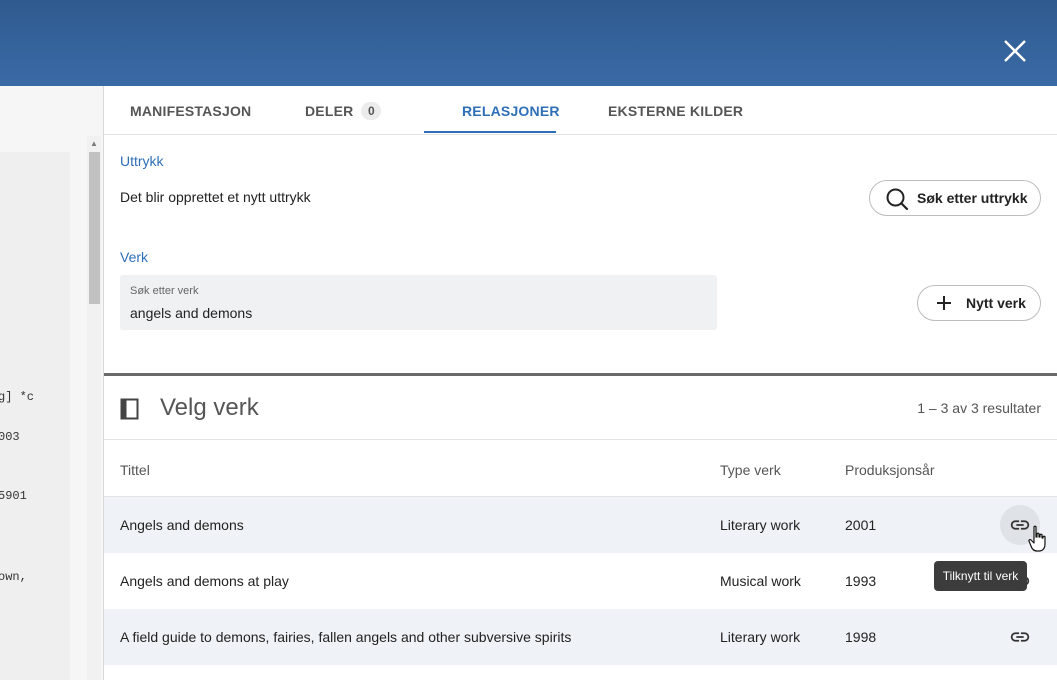 The height and width of the screenshot is (680, 1057). I want to click on results-title: Velg verk, so click(209, 407).